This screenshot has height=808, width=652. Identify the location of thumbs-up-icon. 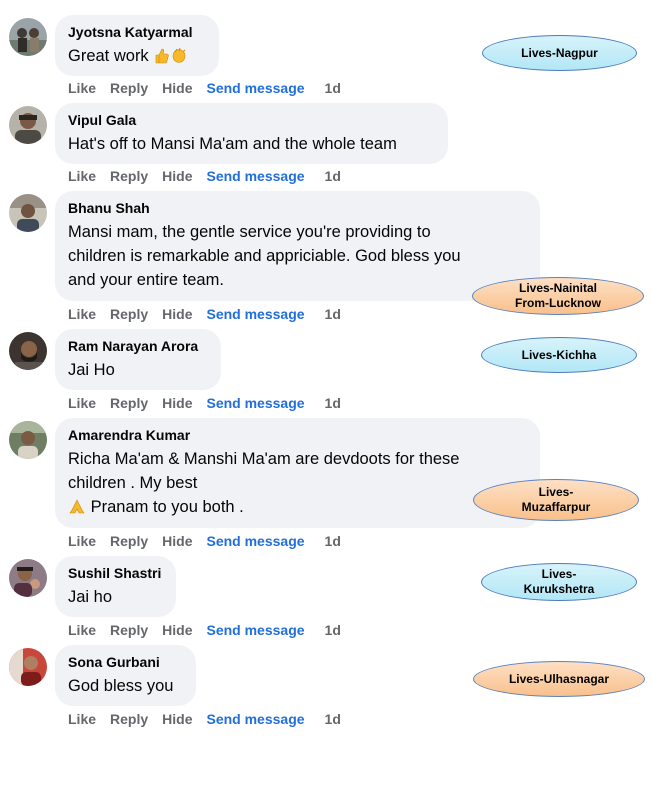
(161, 59).